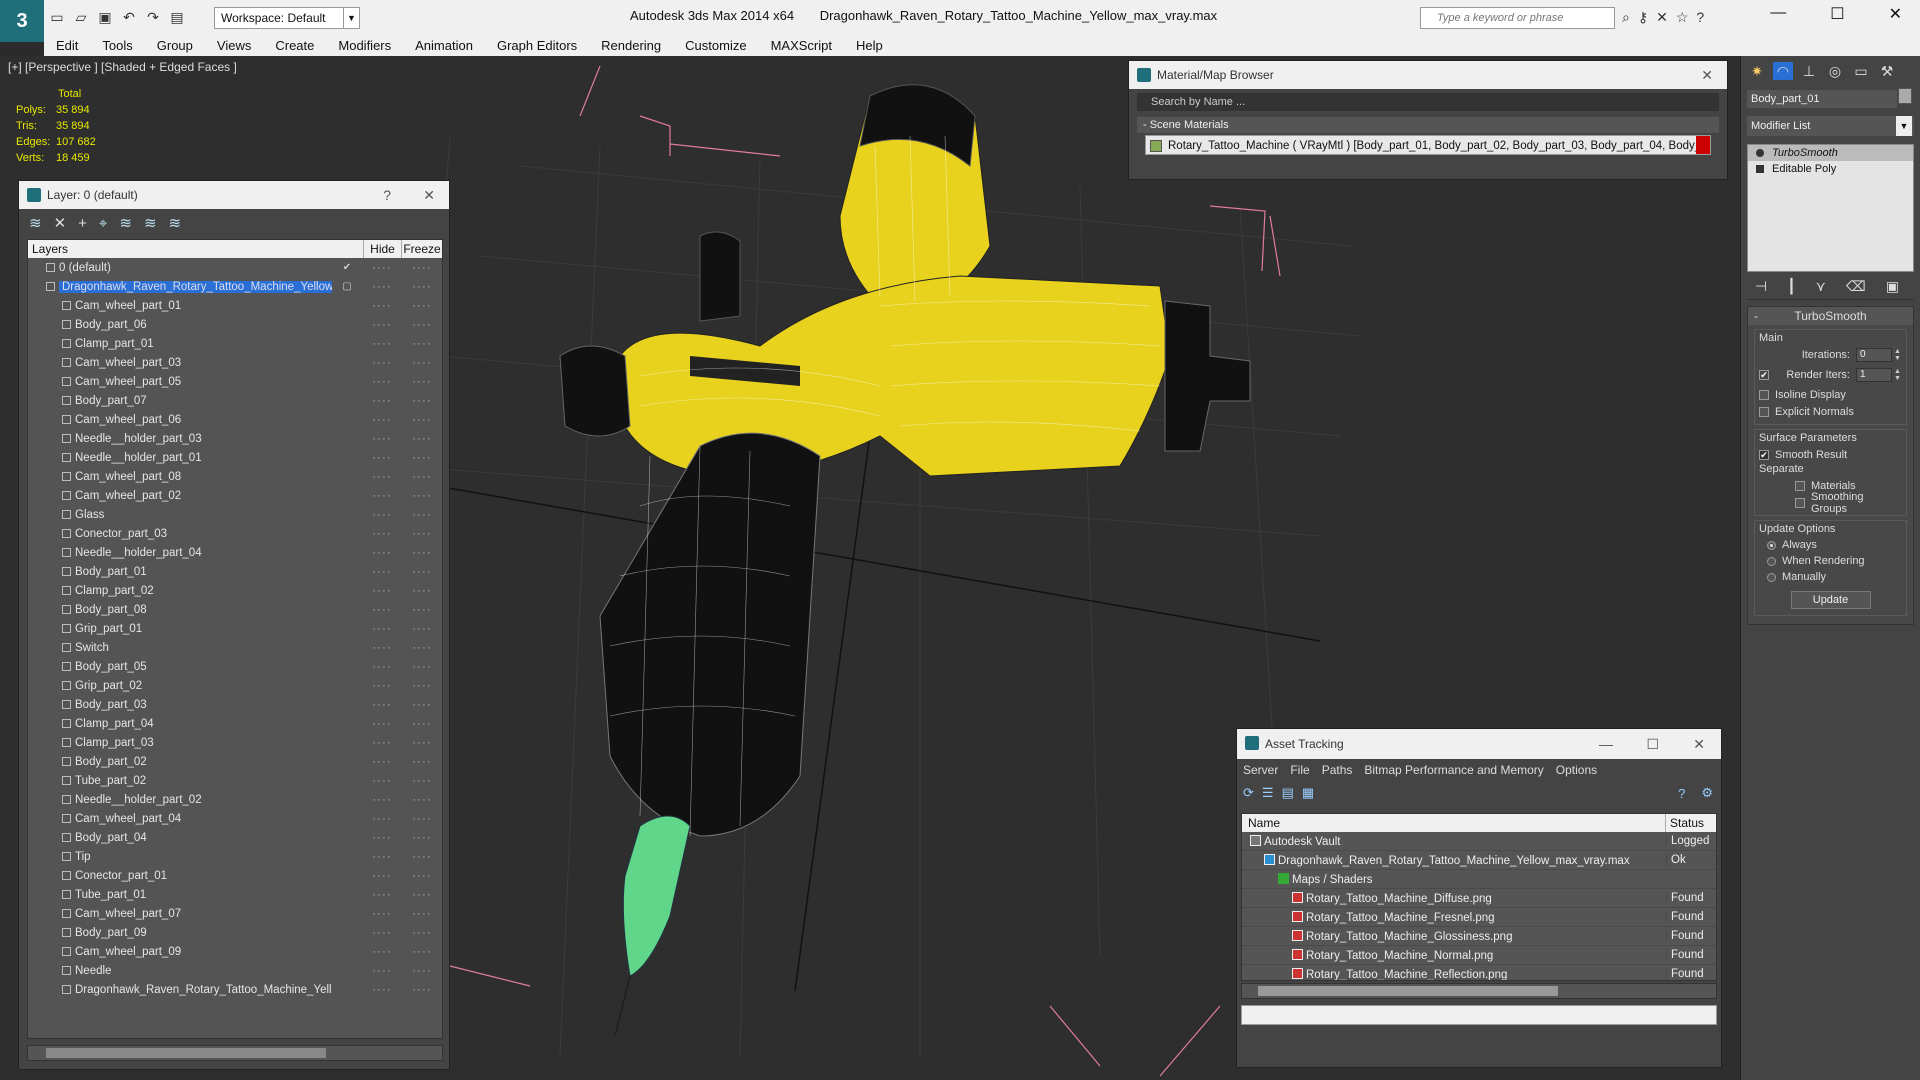  I want to click on menu-edit: Edit, so click(67, 45).